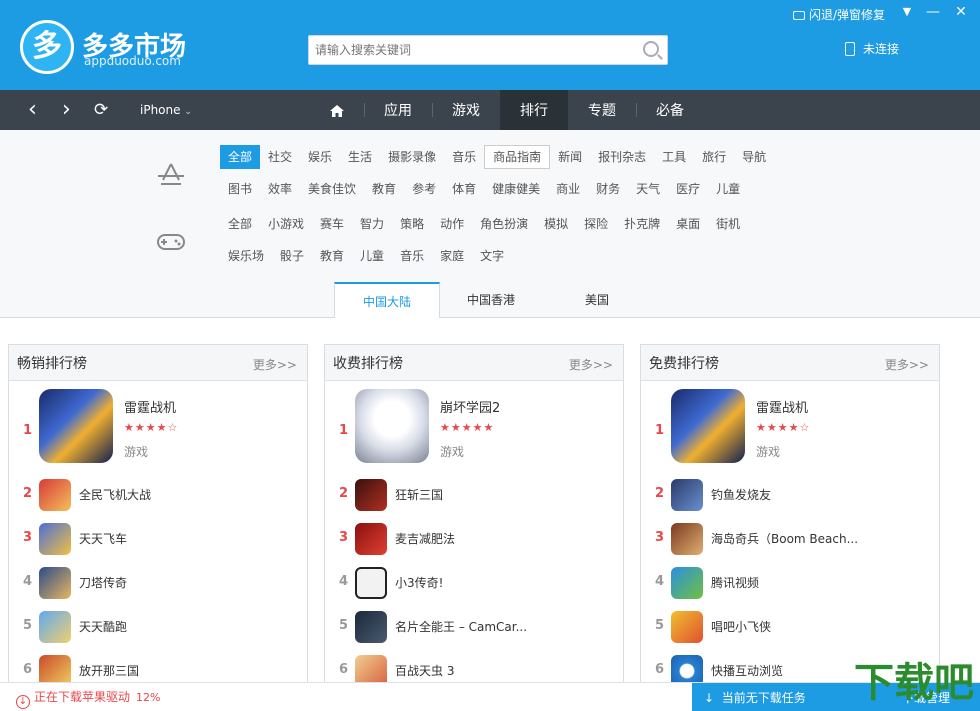  Describe the element at coordinates (101, 110) in the screenshot. I see `refresh-icon: ⟳` at that location.